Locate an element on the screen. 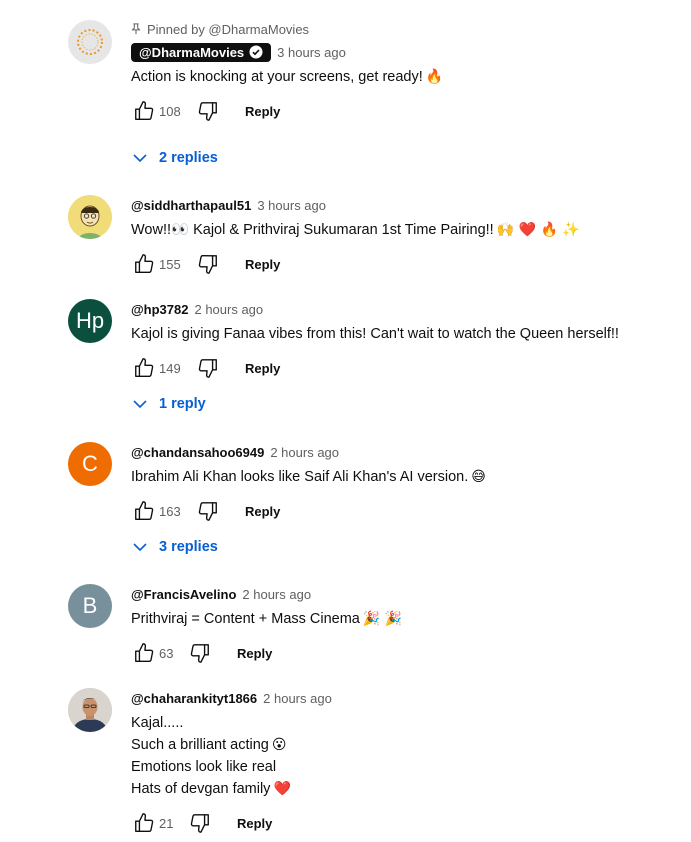 The height and width of the screenshot is (842, 691). cartoon-face-icon is located at coordinates (90, 217).